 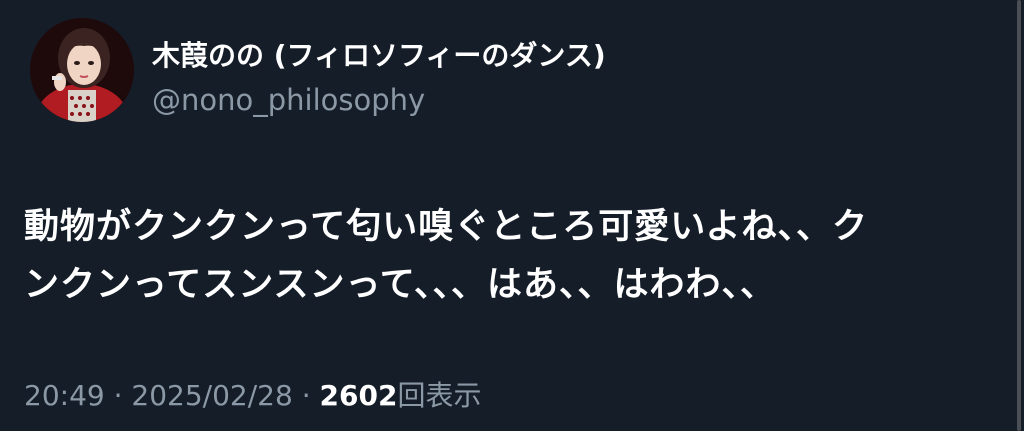 I want to click on views-count: 2602, so click(x=358, y=395).